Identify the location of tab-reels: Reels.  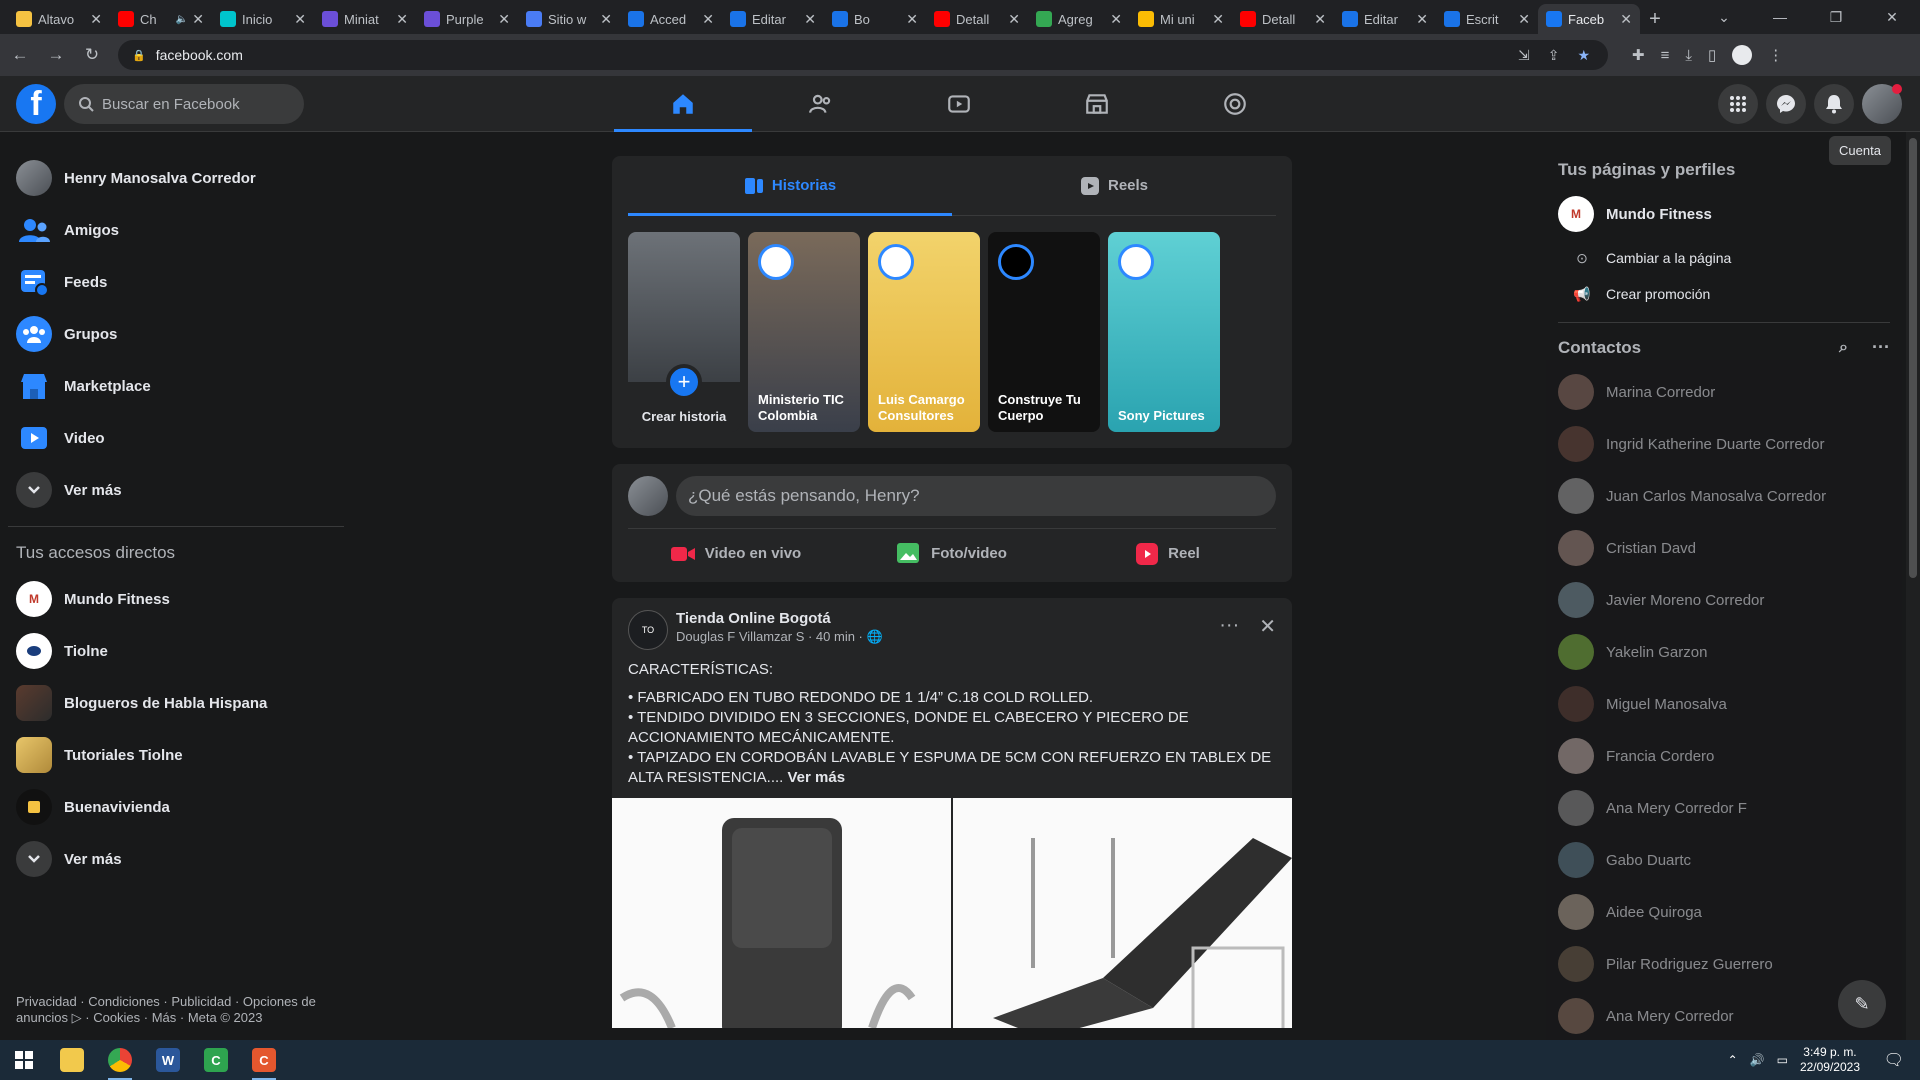
(1114, 185).